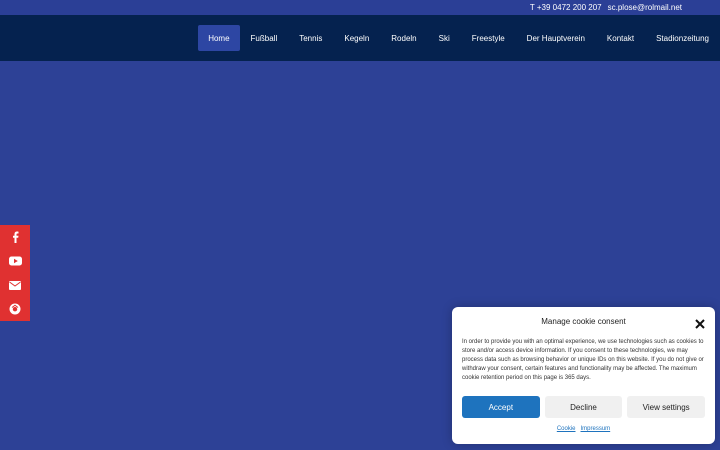 This screenshot has height=450, width=720. I want to click on instagram-button, so click(15, 309).